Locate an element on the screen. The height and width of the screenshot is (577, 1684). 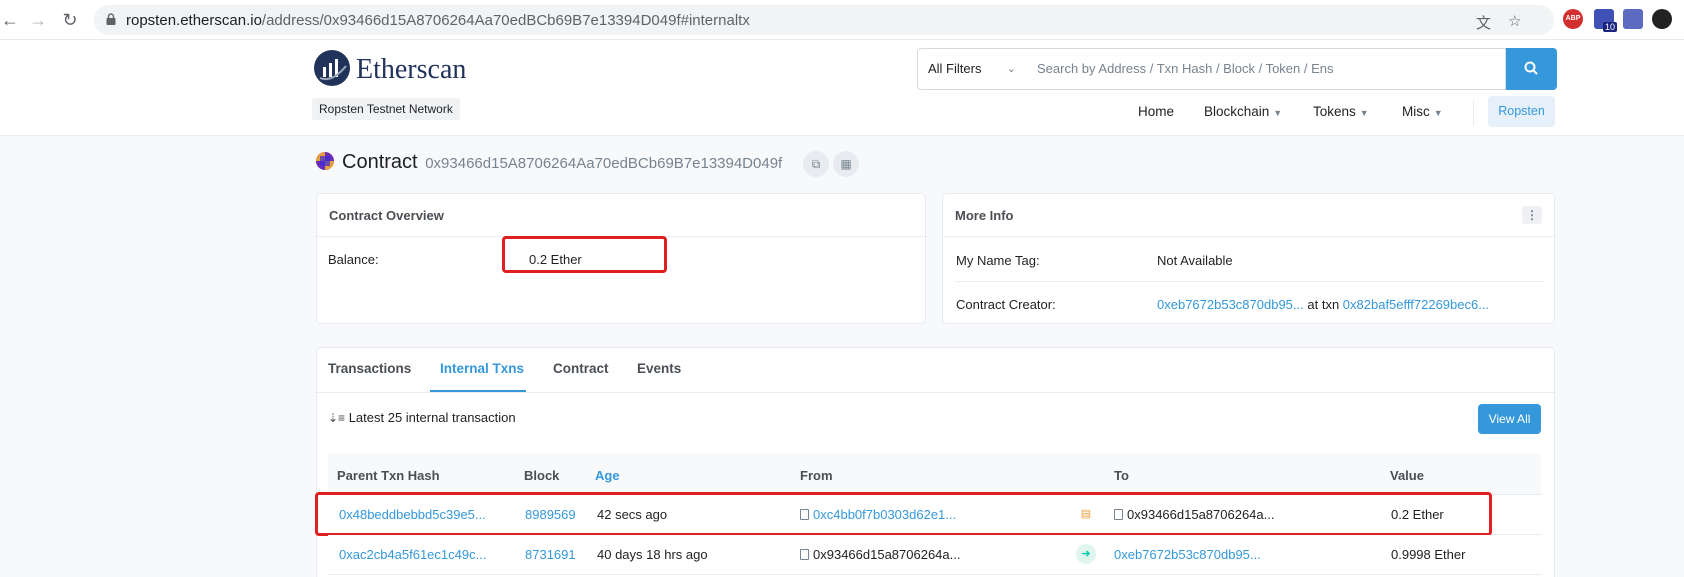
nav-tokens: Tokens ▼ is located at coordinates (1341, 116).